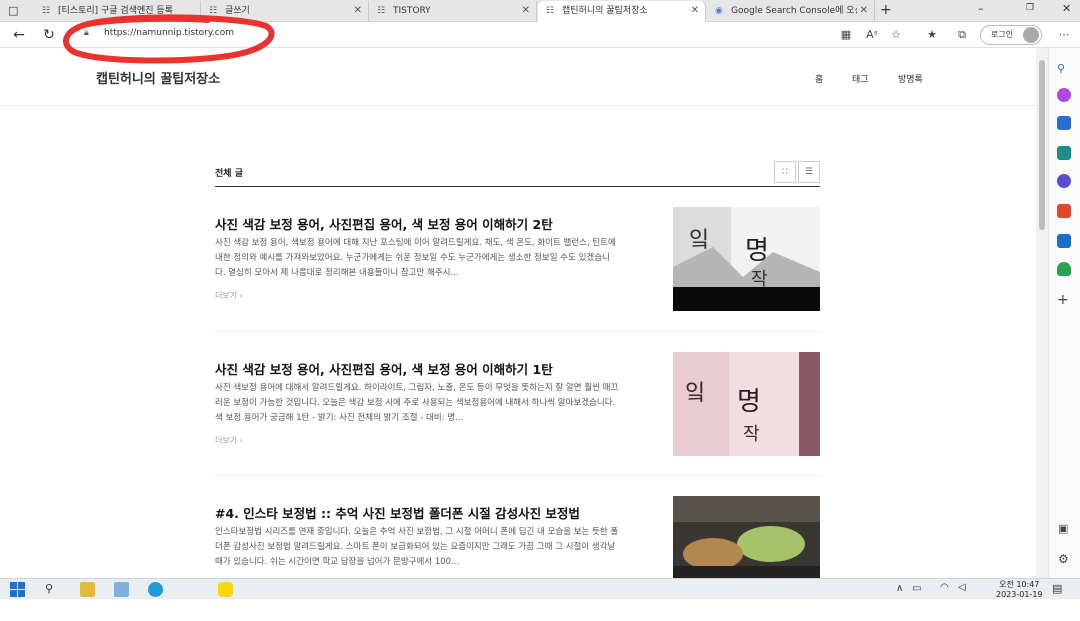 The height and width of the screenshot is (621, 1080). I want to click on app-icon, so click(121, 589).